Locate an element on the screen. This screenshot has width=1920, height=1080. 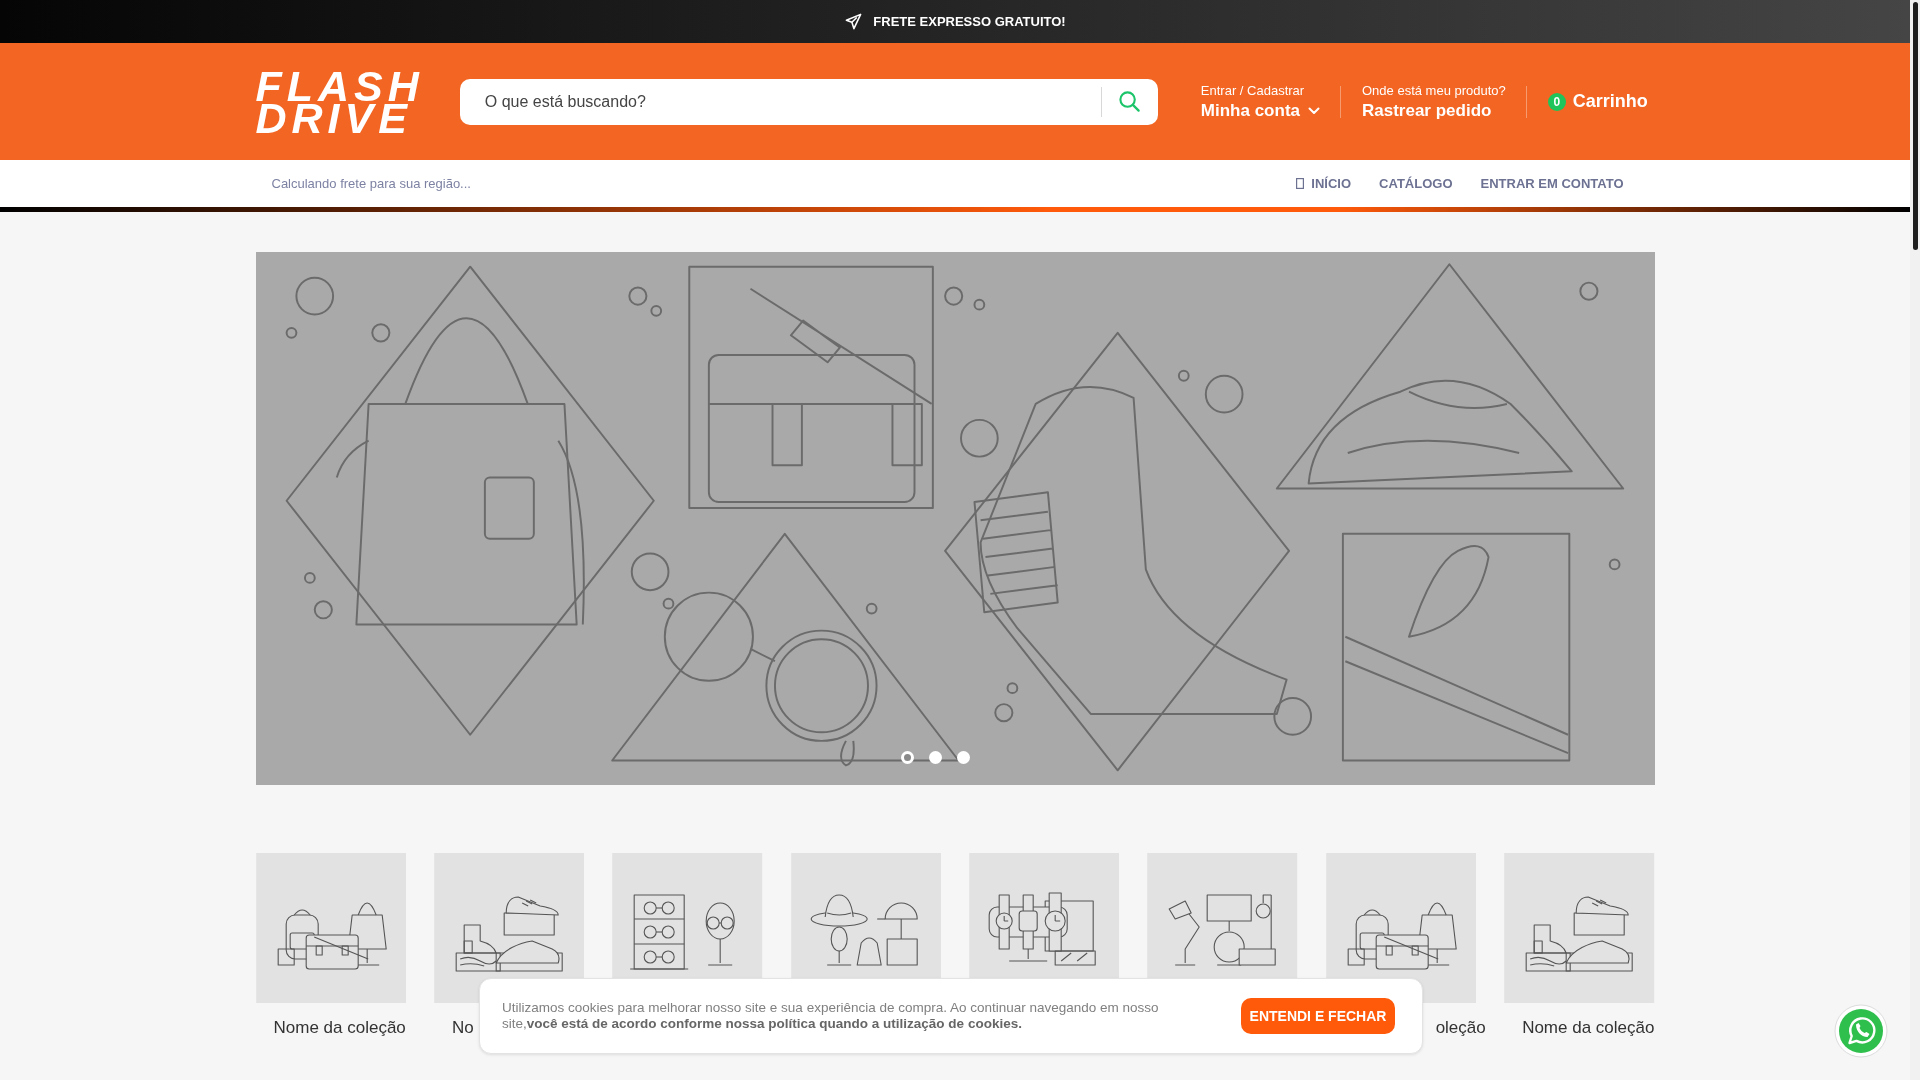
logo: FLASH DRIVE is located at coordinates (339, 101).